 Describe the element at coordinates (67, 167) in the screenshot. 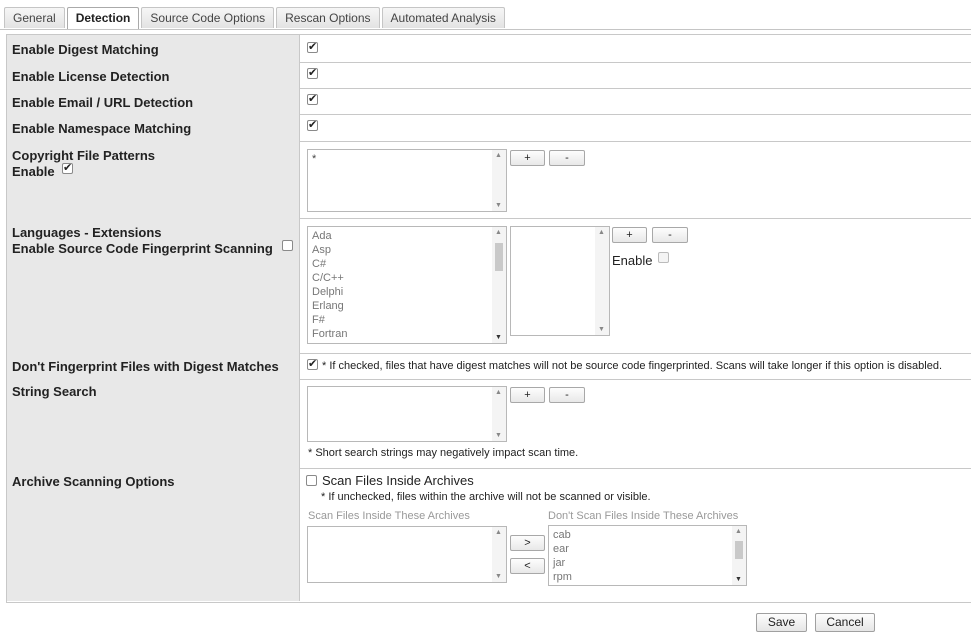

I see `copyright-enable-checkbox` at that location.